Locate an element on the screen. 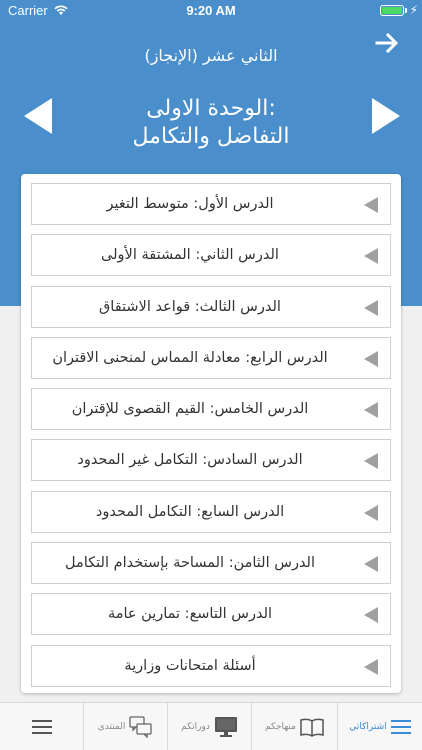 This screenshot has width=422, height=750. lesson-label: الدرس الأول: متوسط التغير is located at coordinates (190, 204).